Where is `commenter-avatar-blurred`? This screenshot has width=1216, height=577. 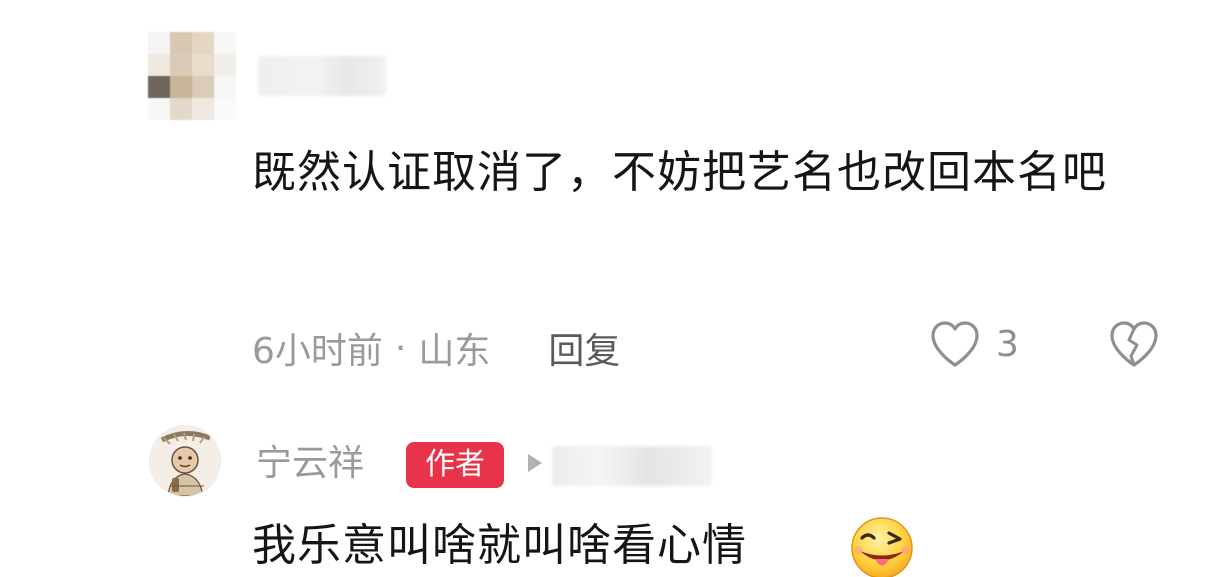
commenter-avatar-blurred is located at coordinates (192, 76).